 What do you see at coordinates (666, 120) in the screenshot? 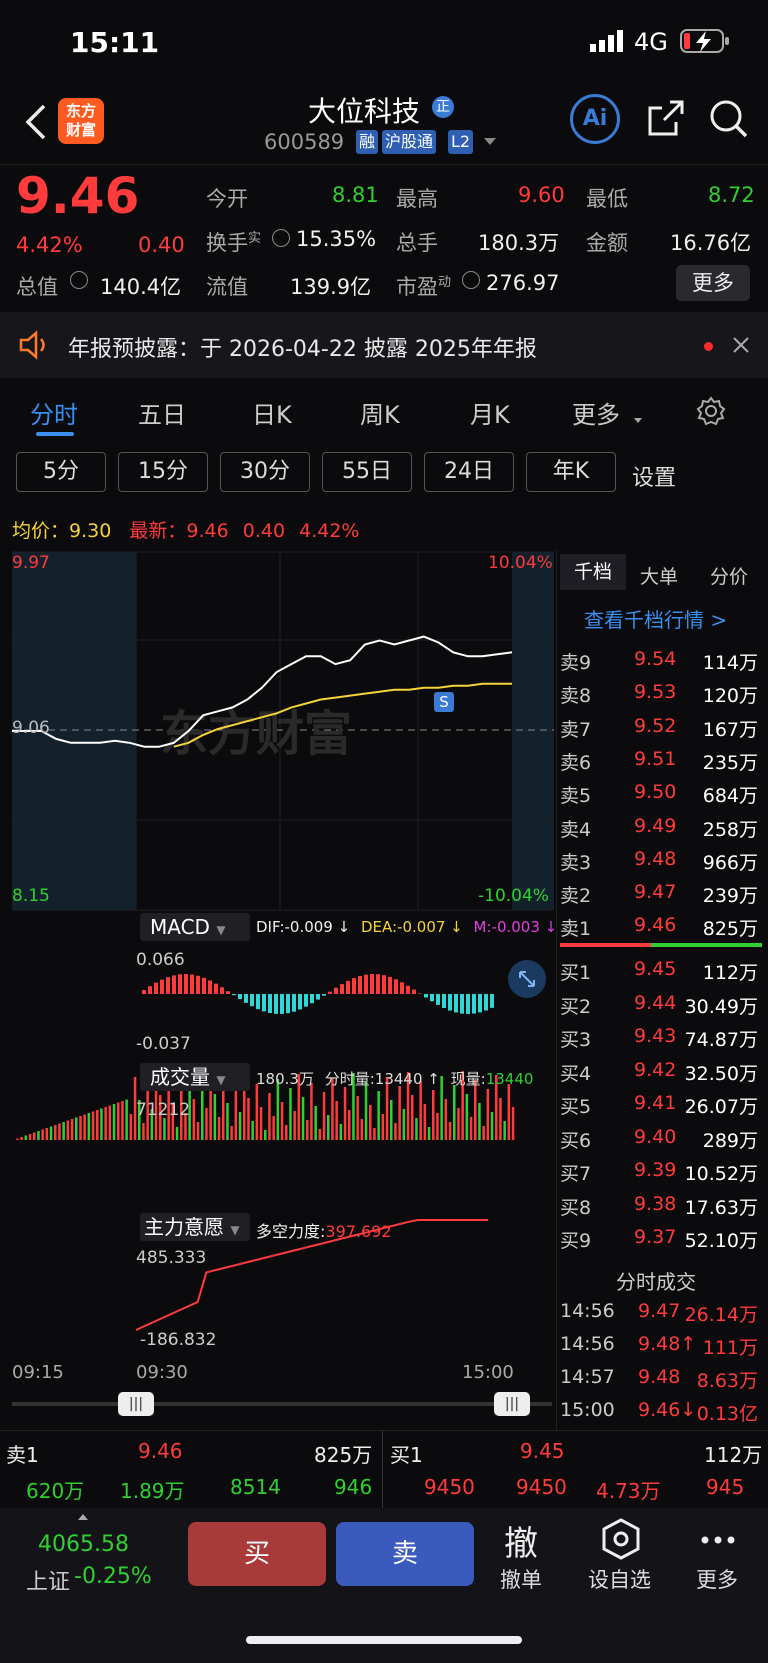
I see `share-icon` at bounding box center [666, 120].